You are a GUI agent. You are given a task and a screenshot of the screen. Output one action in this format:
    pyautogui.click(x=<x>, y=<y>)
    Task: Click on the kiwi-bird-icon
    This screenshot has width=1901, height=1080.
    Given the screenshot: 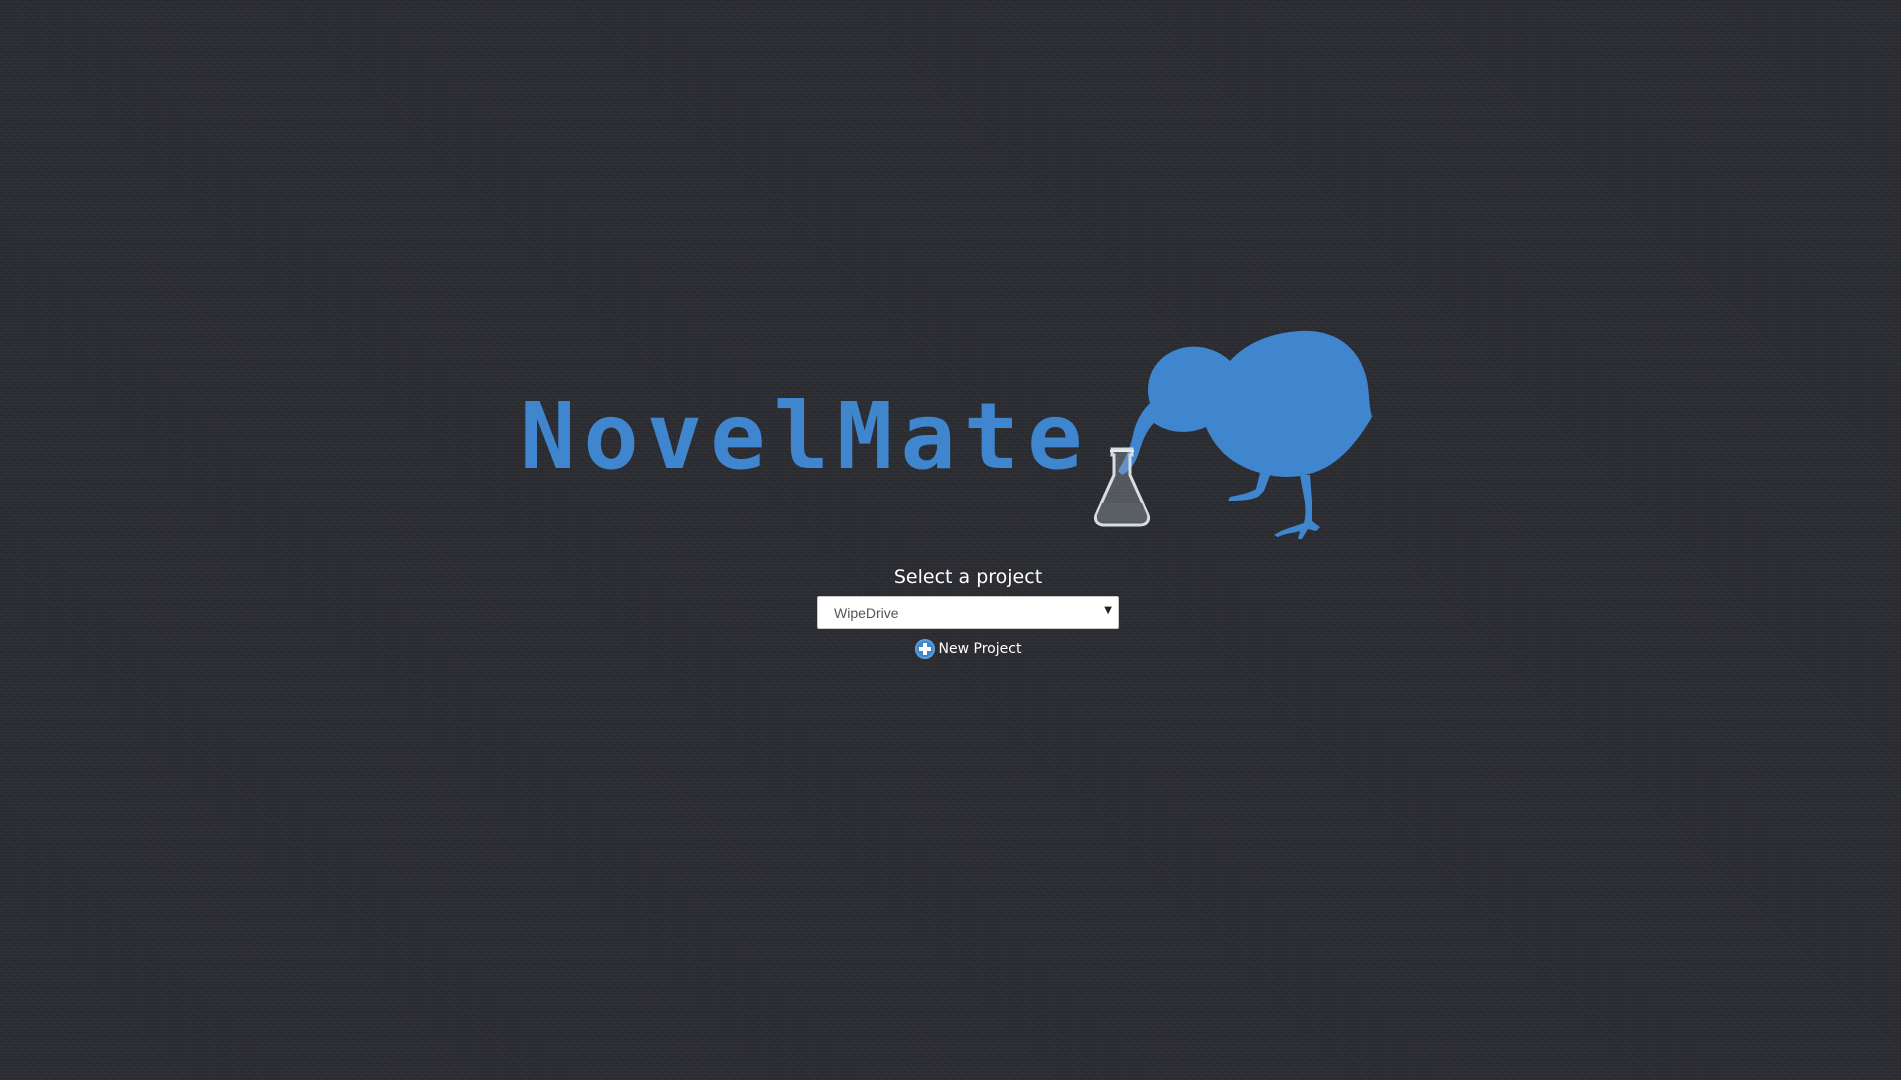 What is the action you would take?
    pyautogui.click(x=1233, y=434)
    